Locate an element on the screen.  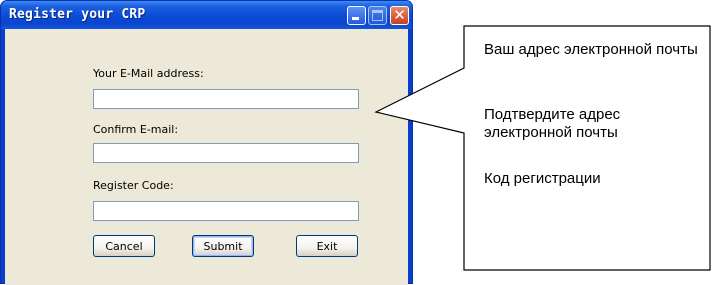
callout-code-translation: Код регистрации is located at coordinates (542, 178).